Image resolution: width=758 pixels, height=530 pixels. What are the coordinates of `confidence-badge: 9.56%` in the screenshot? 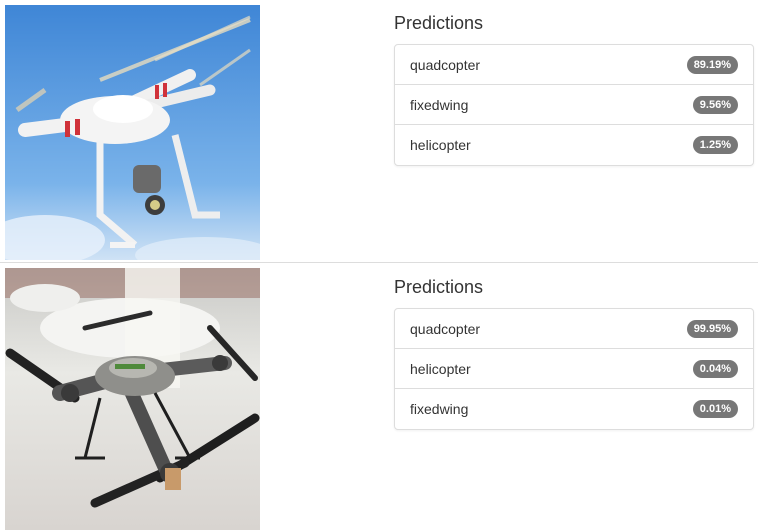 It's located at (715, 105).